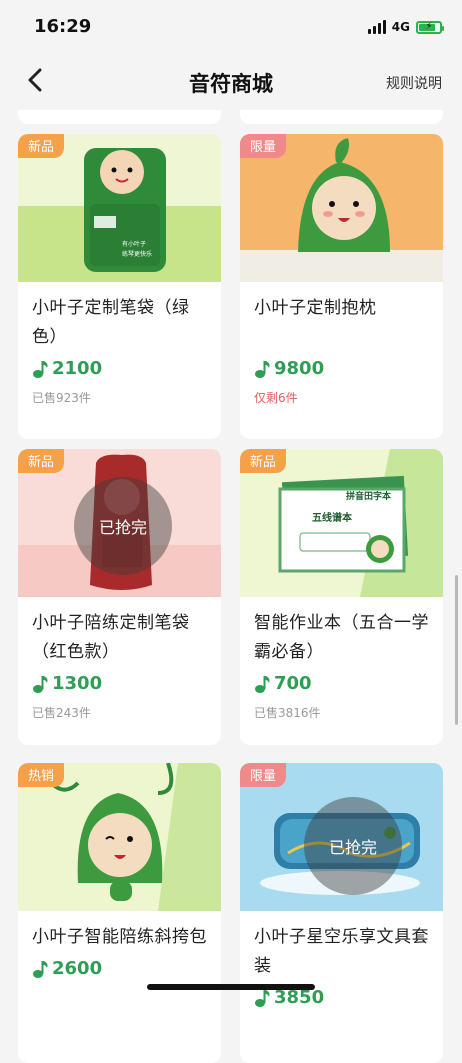 This screenshot has height=1063, width=462. I want to click on product-name: 小叶子定制笔袋（绿色）, so click(111, 322).